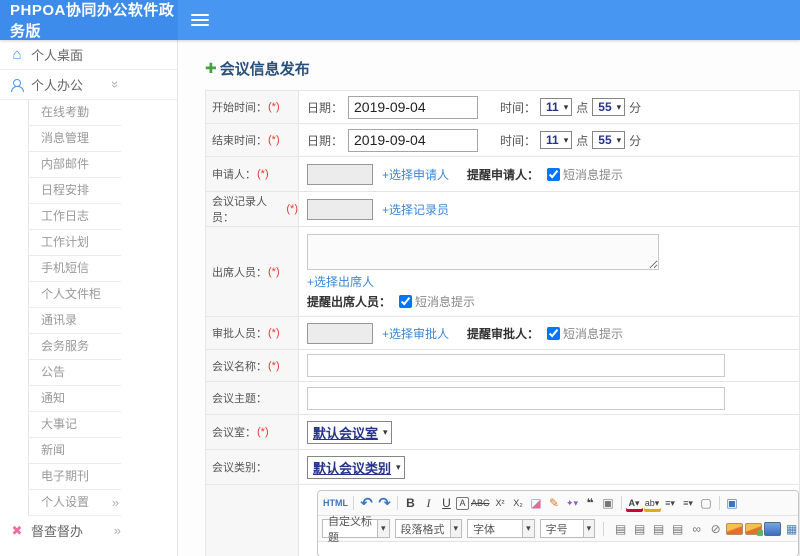 The height and width of the screenshot is (556, 800). What do you see at coordinates (608, 503) in the screenshot?
I see `paste-icon: ▣` at bounding box center [608, 503].